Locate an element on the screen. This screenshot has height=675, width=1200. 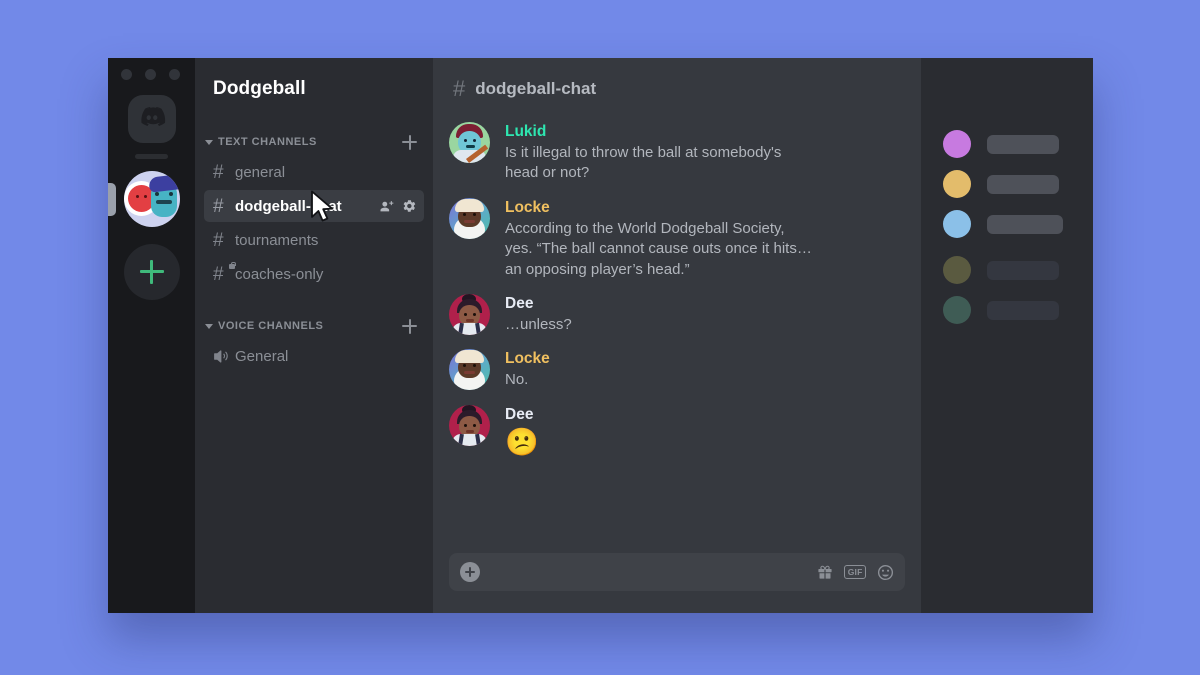
message-text: …unless? is located at coordinates (538, 324).